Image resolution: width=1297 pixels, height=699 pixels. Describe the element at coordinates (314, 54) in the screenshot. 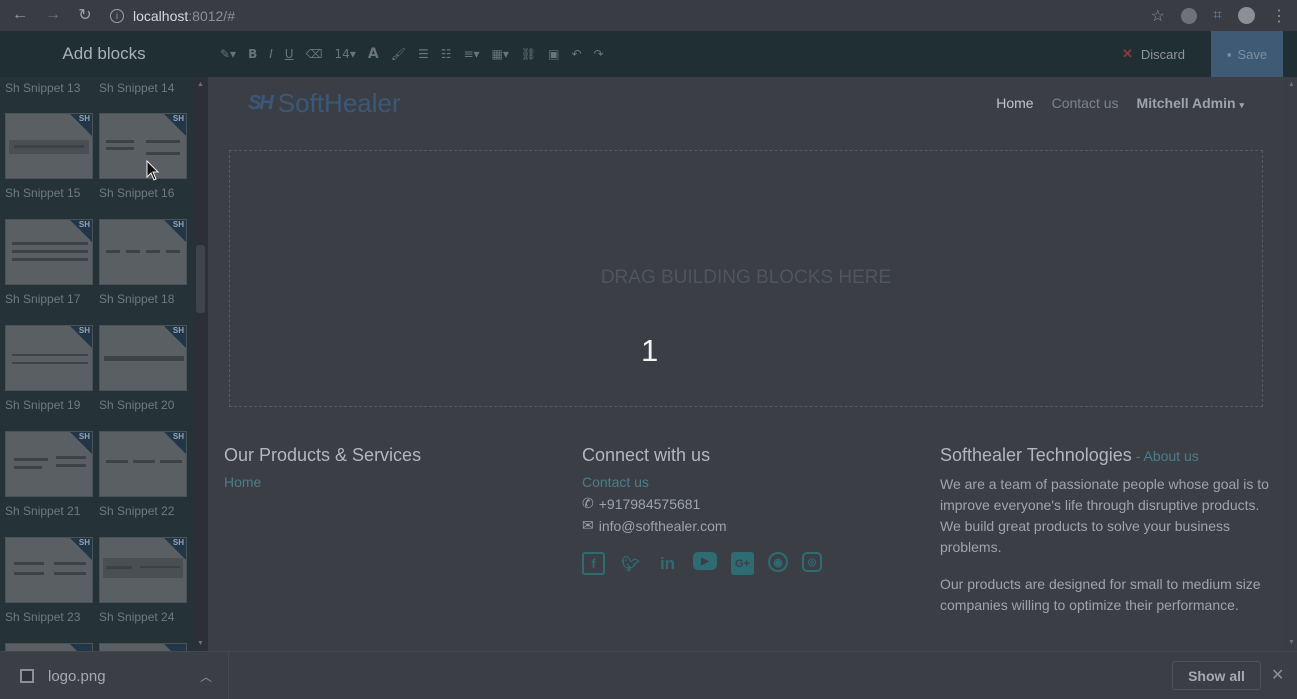

I see `eraser-icon: ⌫` at that location.